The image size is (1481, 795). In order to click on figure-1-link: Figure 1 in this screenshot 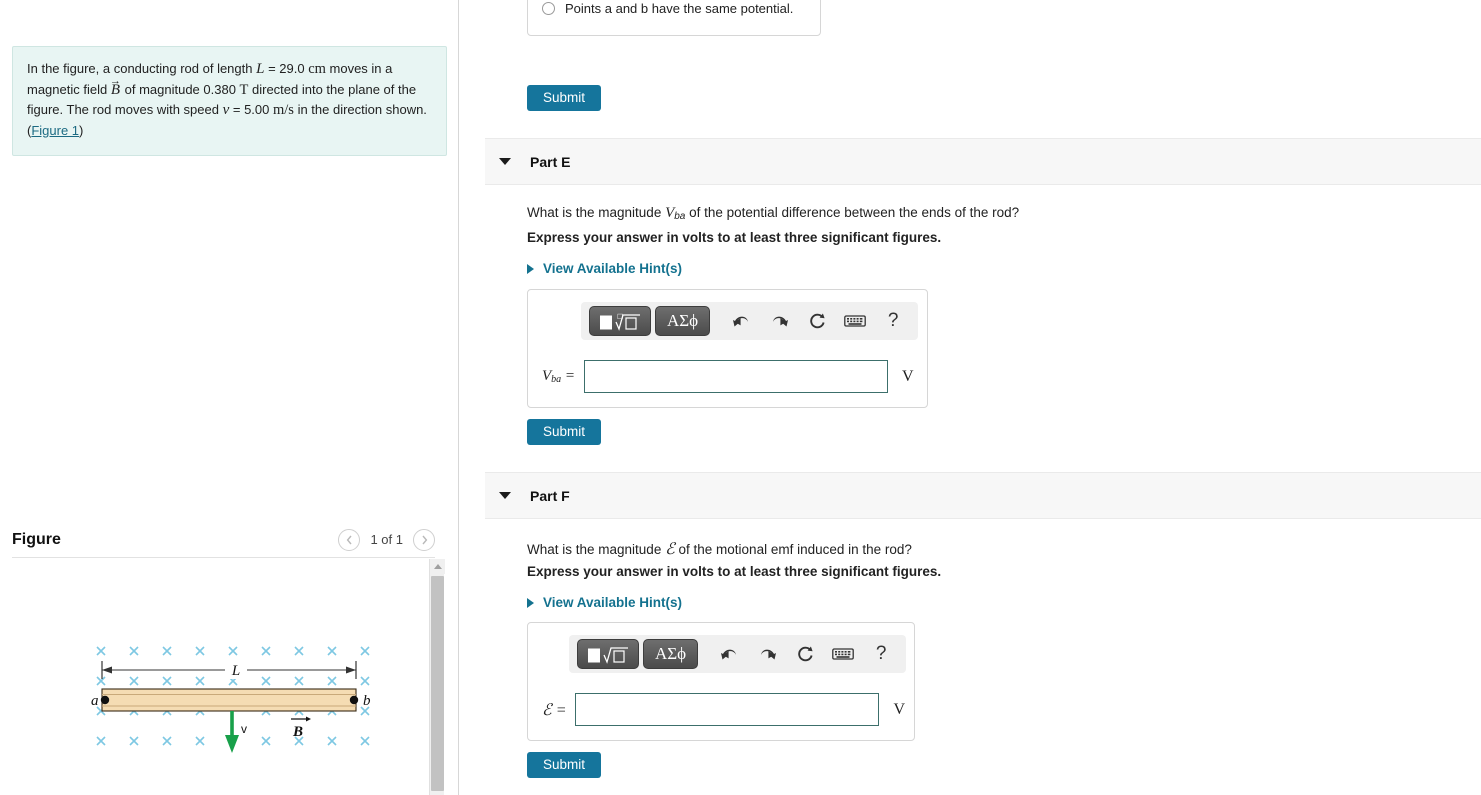, I will do `click(55, 130)`.